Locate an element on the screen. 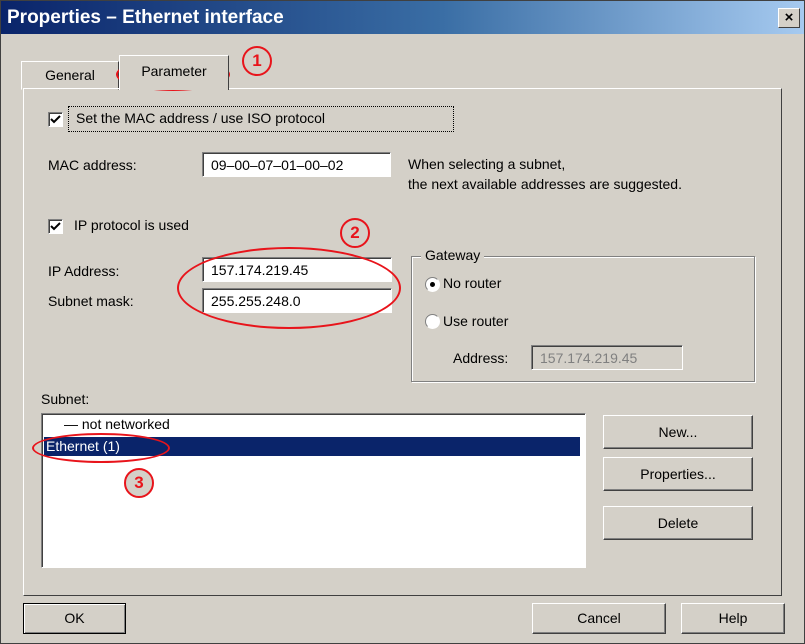 The image size is (805, 644). use-router-label: Use router is located at coordinates (475, 321).